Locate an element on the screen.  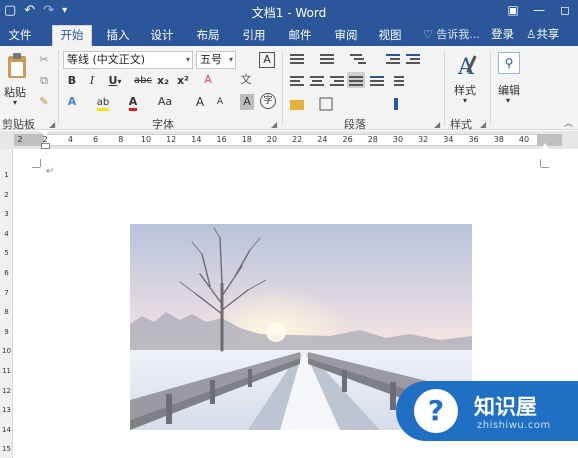
ruler-tick-label: 28 is located at coordinates (372, 139).